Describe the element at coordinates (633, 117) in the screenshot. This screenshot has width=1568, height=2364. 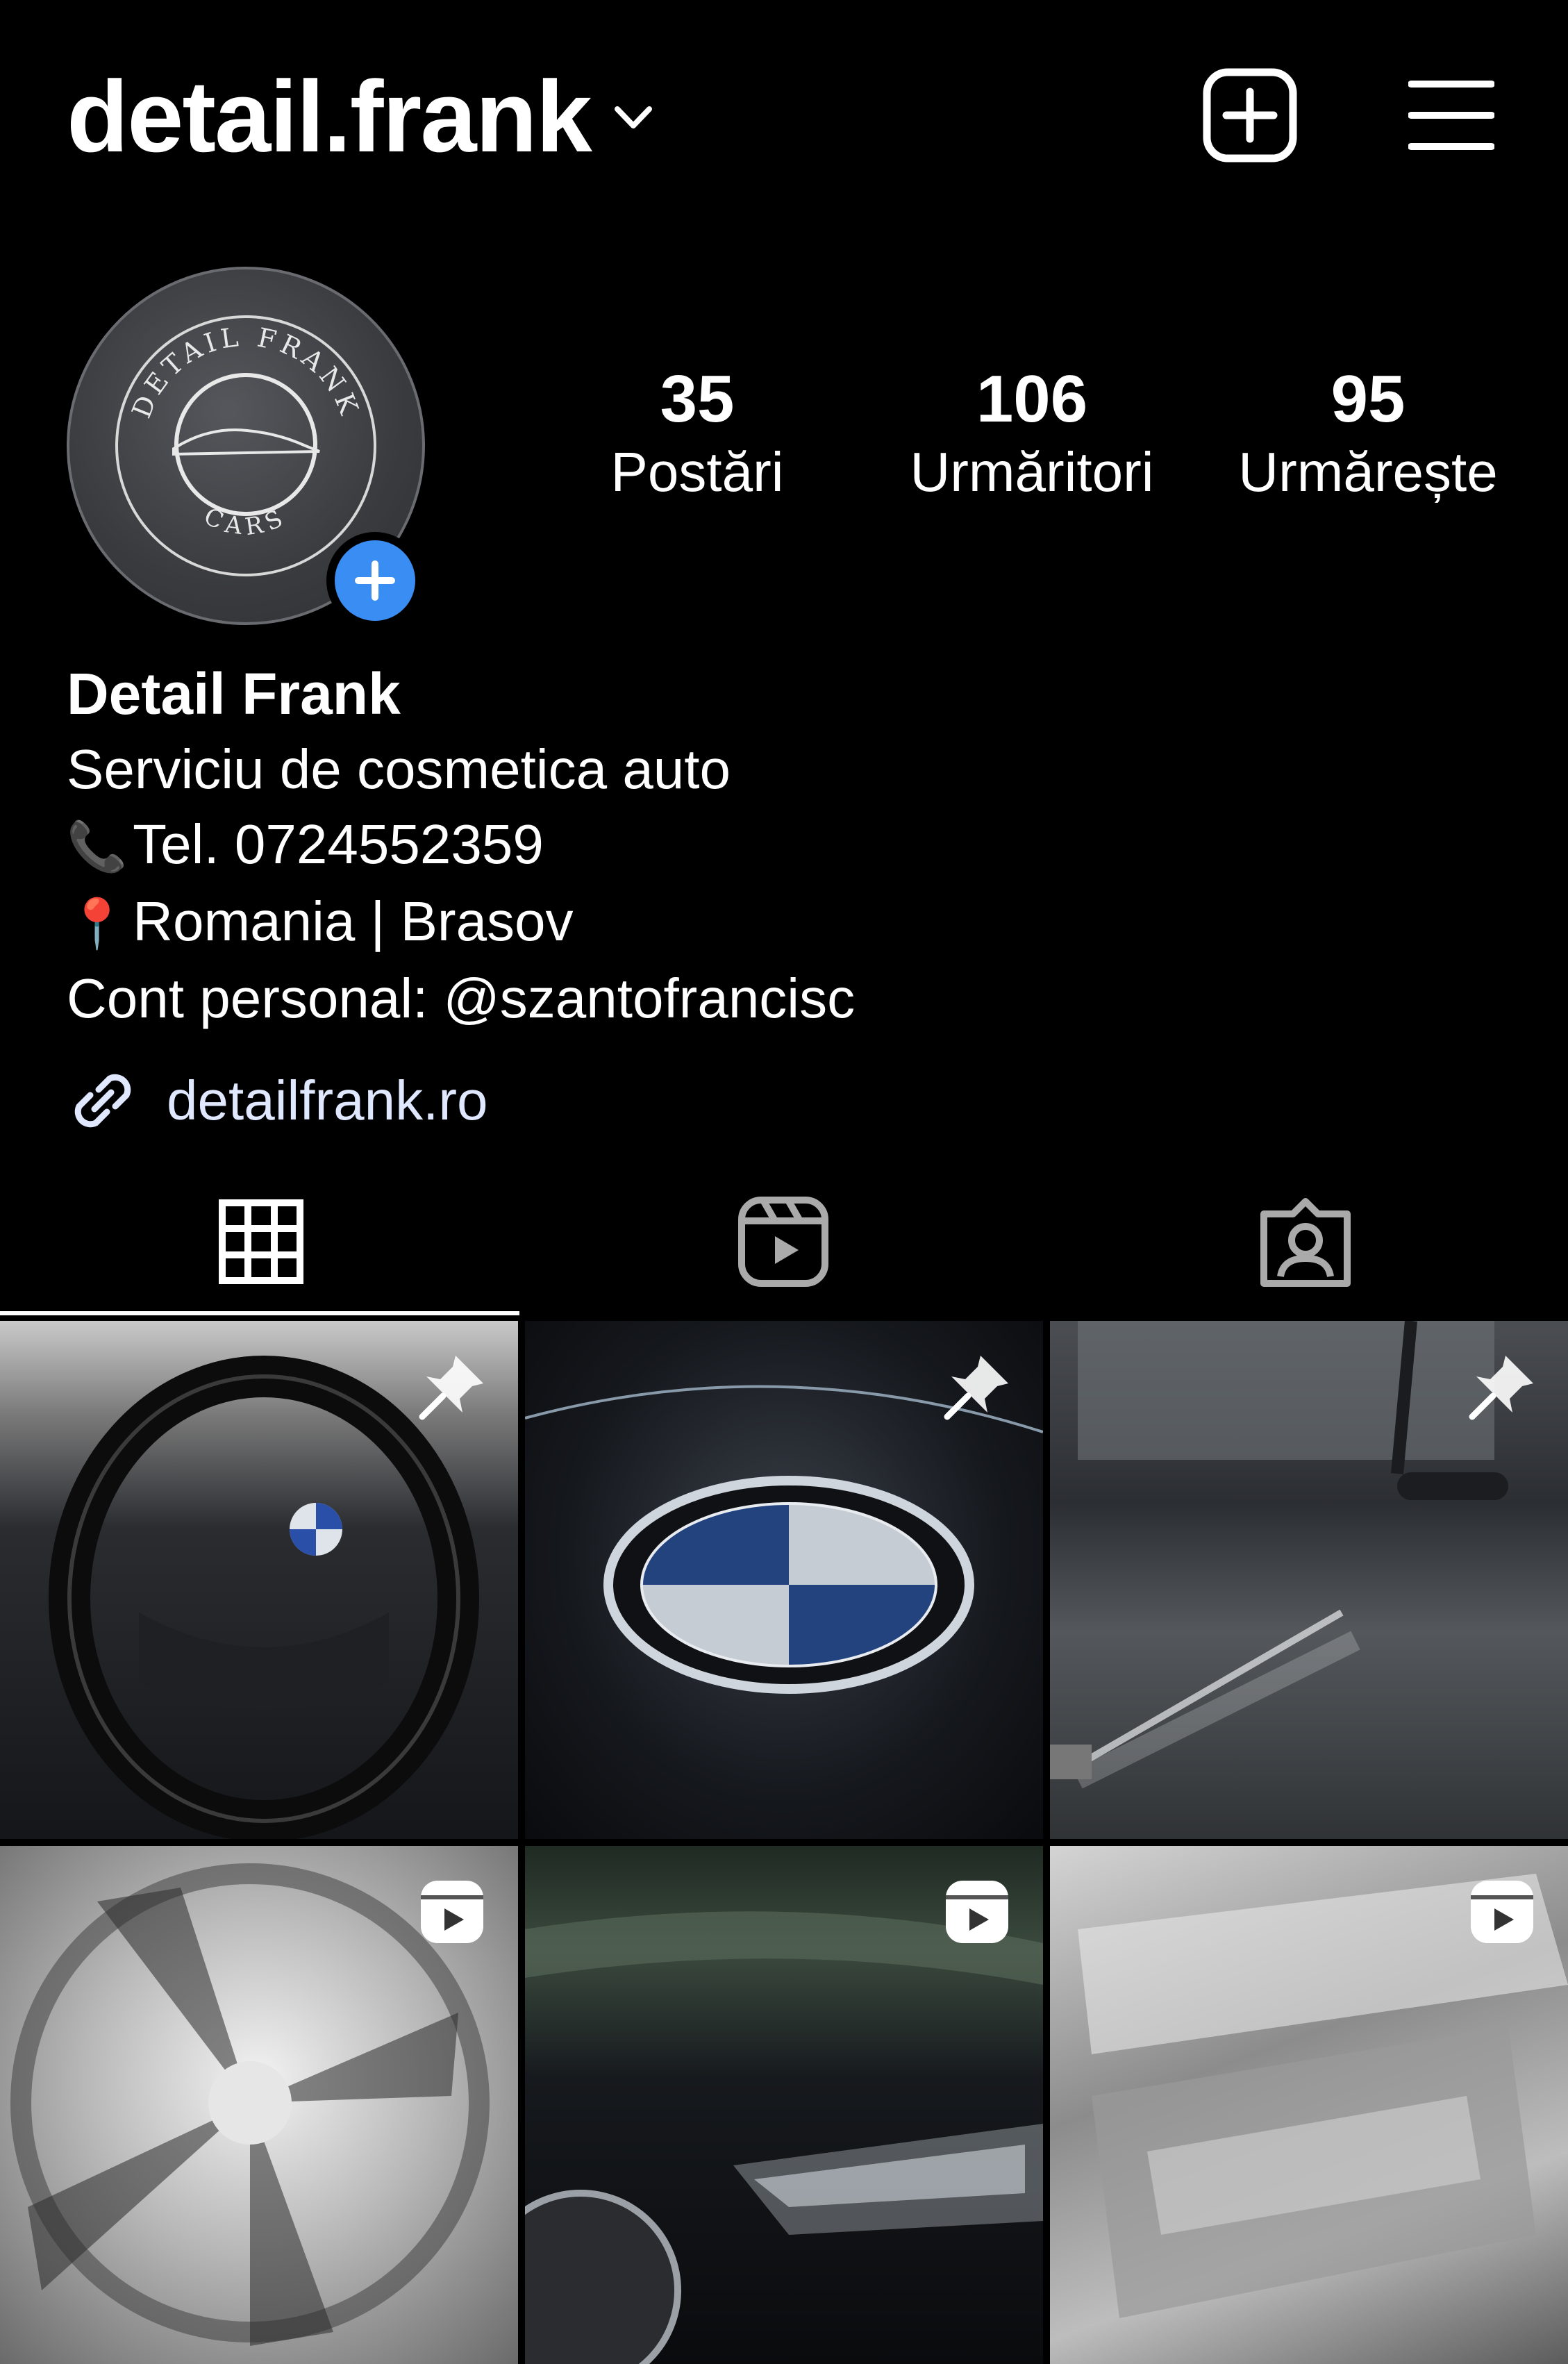
I see `chevron-down-icon` at that location.